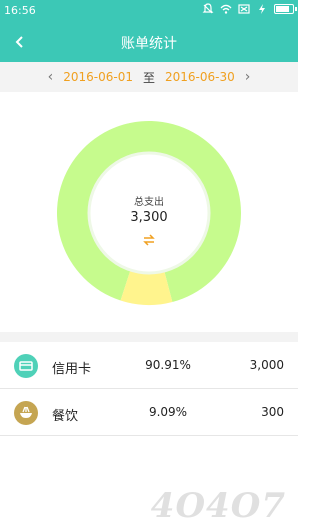  Describe the element at coordinates (149, 11) in the screenshot. I see `status-bar: 16:56` at that location.